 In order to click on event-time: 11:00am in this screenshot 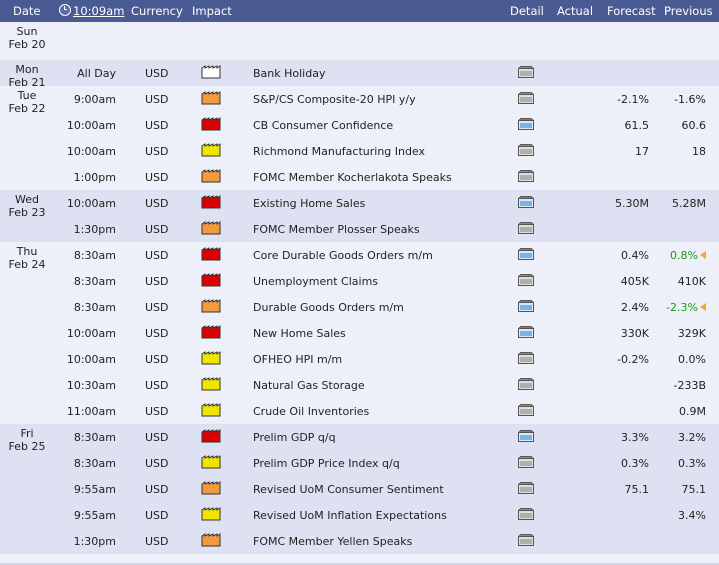, I will do `click(91, 411)`.